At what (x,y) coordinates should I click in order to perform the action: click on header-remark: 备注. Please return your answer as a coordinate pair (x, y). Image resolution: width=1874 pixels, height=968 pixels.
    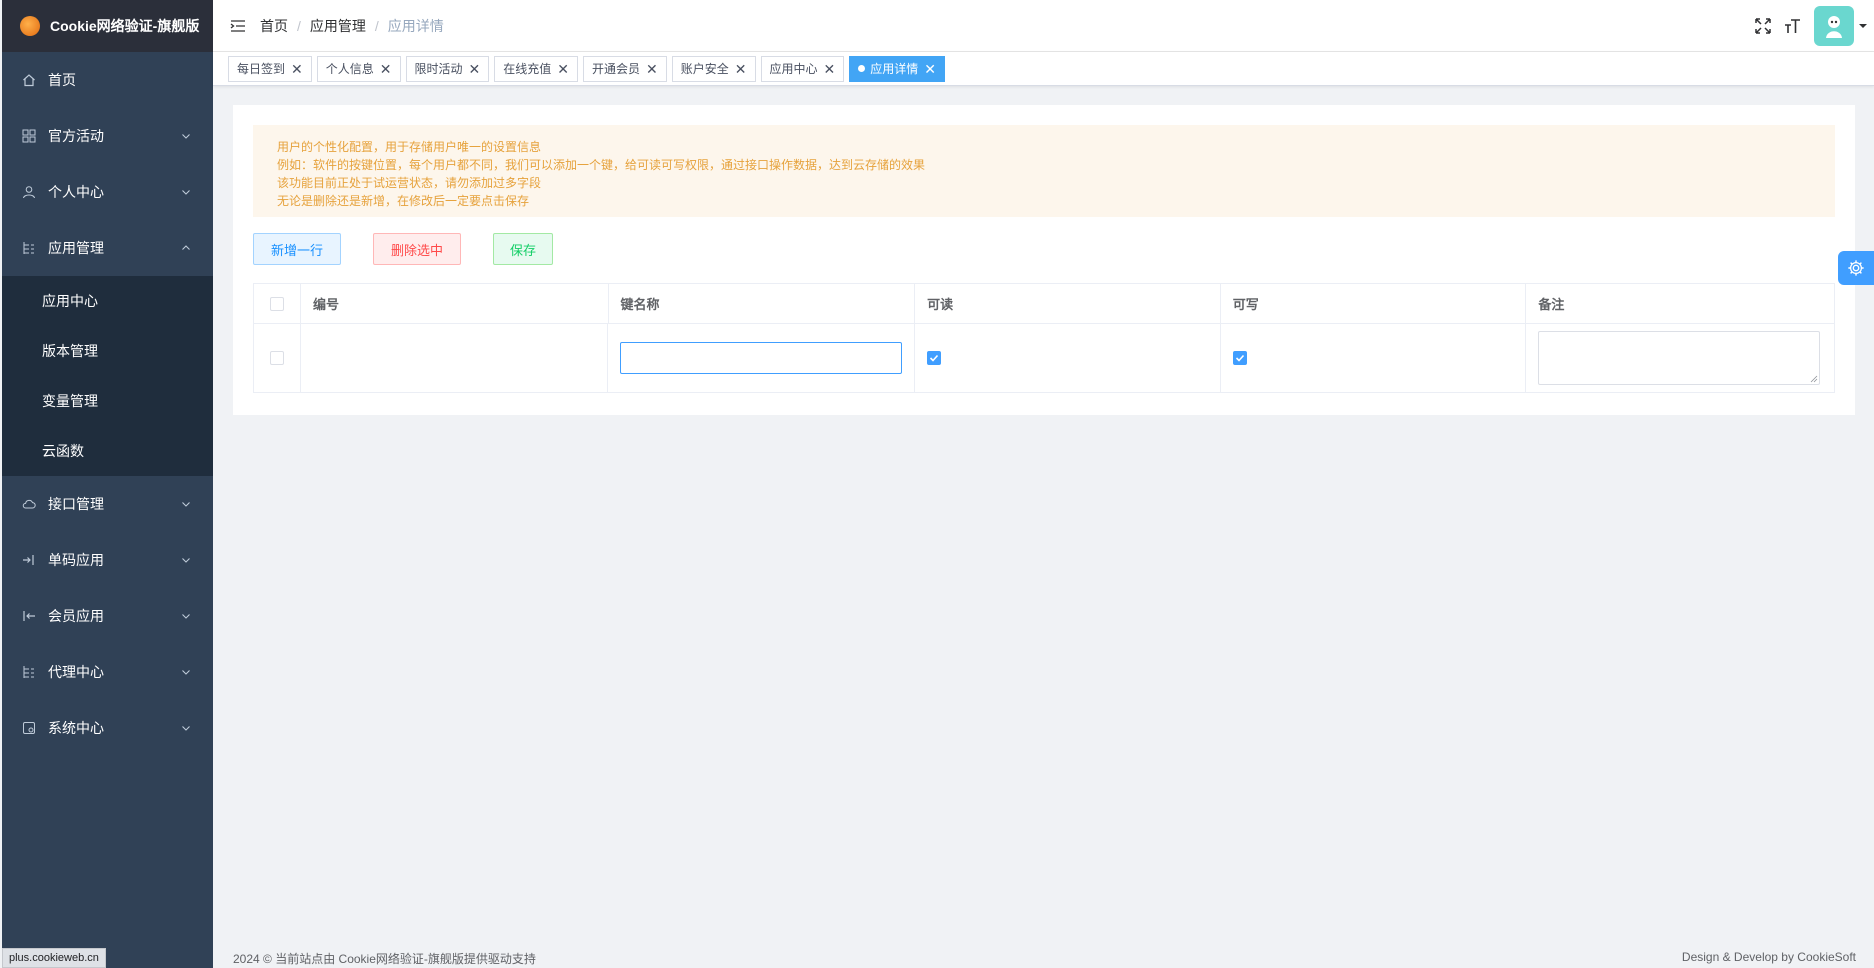
    Looking at the image, I should click on (1551, 304).